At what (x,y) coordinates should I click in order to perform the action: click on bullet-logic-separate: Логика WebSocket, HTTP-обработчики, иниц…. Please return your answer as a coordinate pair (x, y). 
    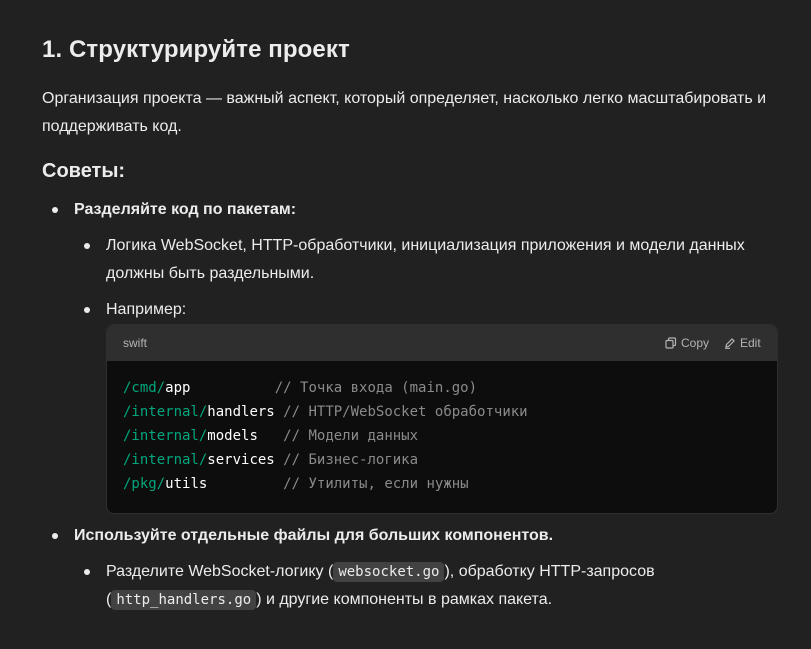
    Looking at the image, I should click on (425, 259).